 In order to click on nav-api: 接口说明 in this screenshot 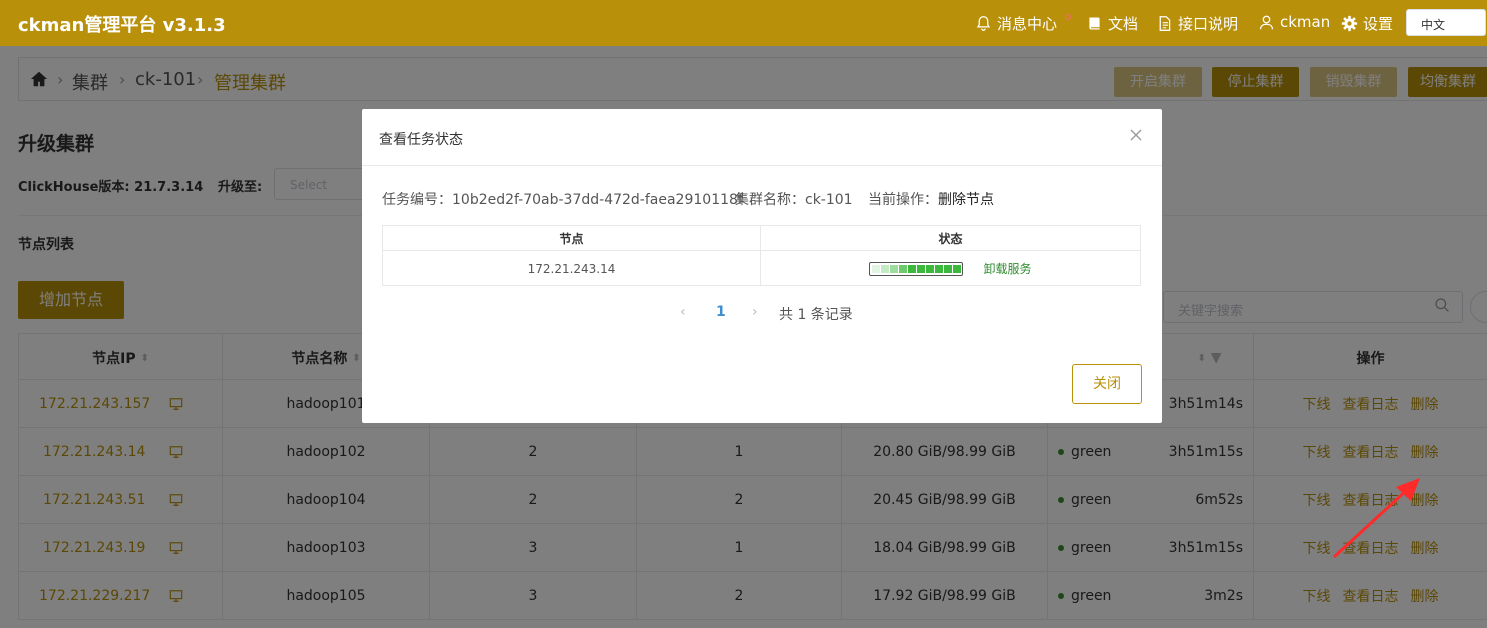, I will do `click(1197, 23)`.